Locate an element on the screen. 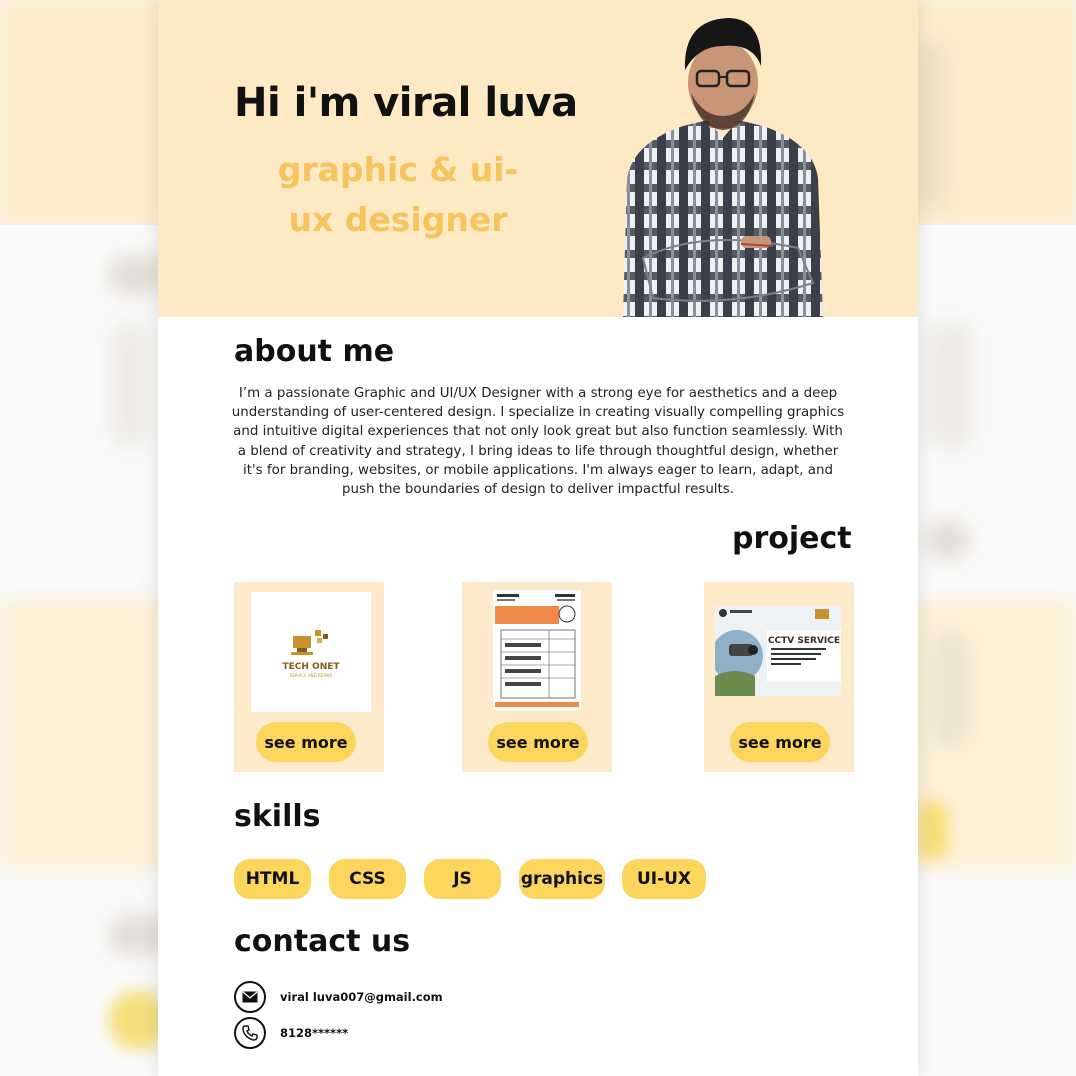  project-heading: project is located at coordinates (792, 538).